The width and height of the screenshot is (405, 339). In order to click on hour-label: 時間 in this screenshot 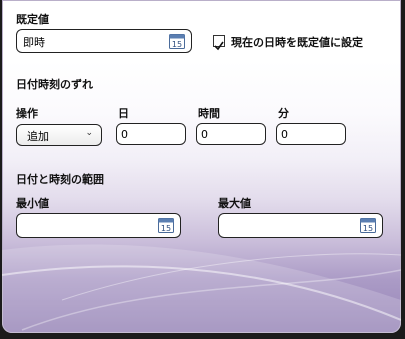, I will do `click(209, 113)`.